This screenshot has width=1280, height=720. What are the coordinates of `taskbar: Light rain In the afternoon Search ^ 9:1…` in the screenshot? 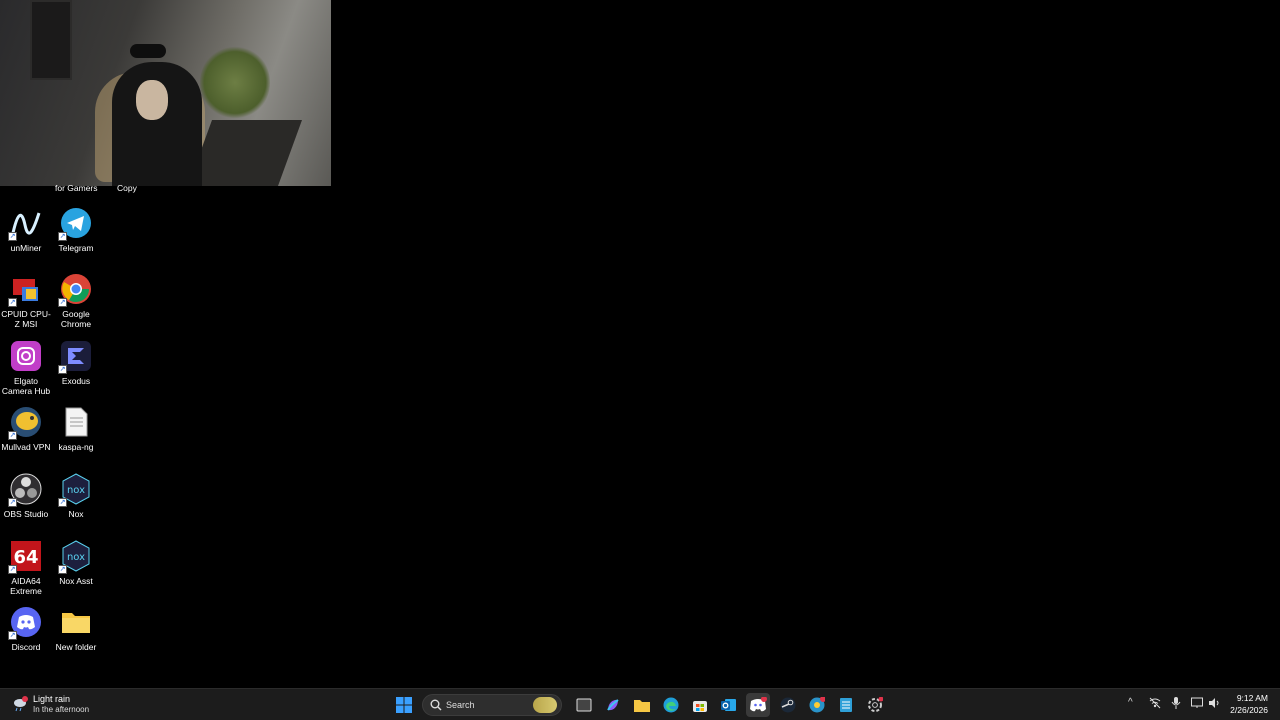 It's located at (640, 704).